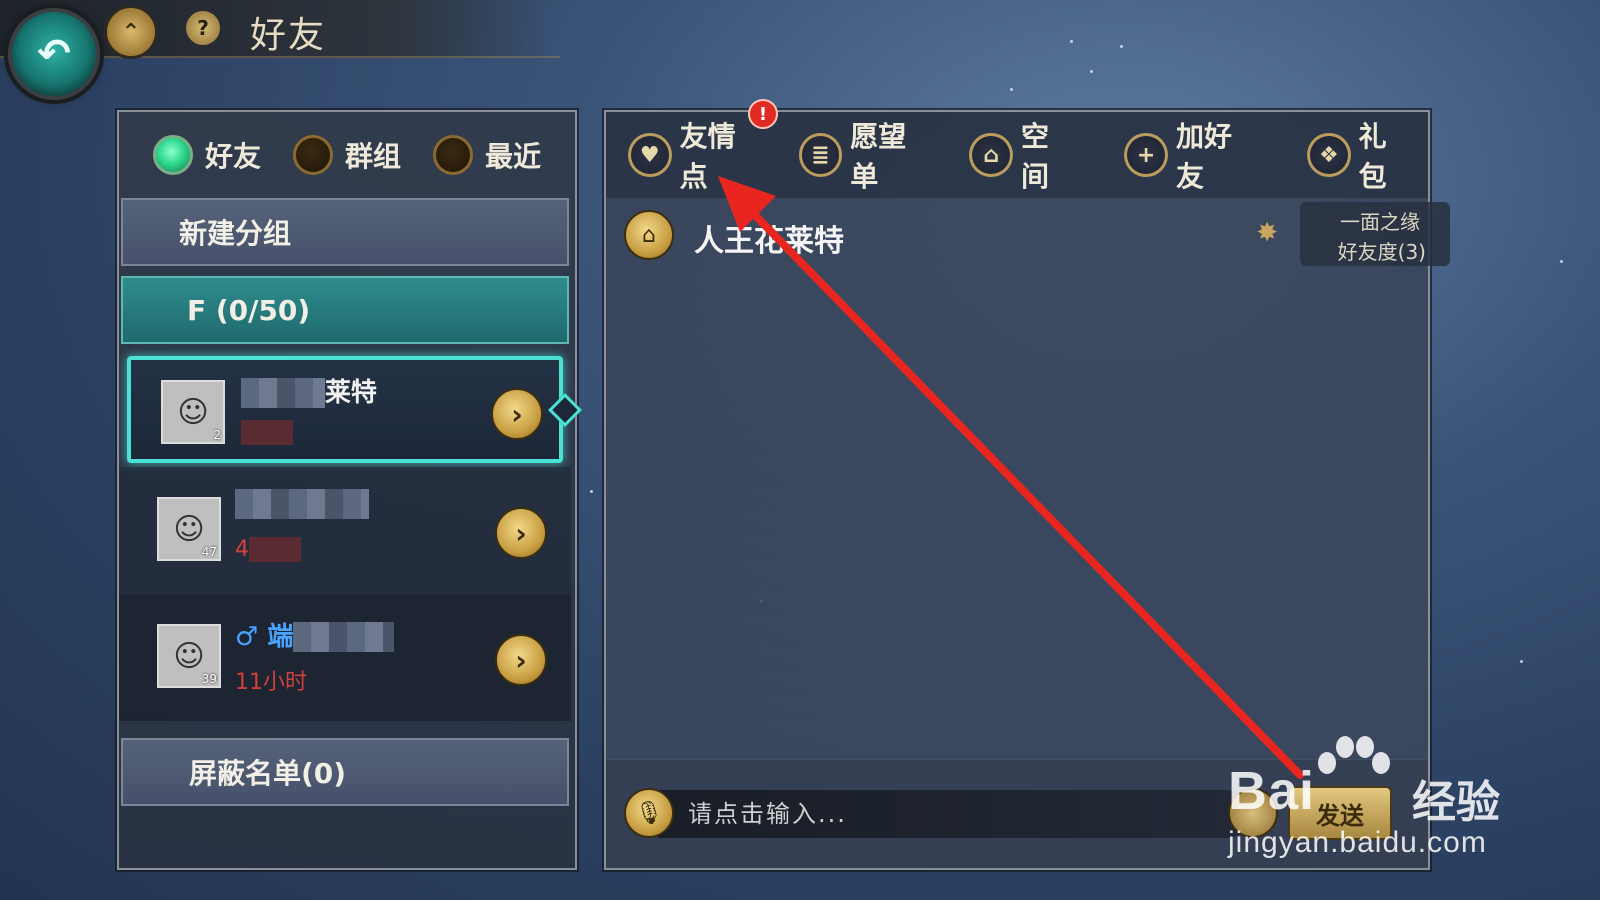  What do you see at coordinates (1372, 156) in the screenshot?
I see `tab-label: 礼包` at bounding box center [1372, 156].